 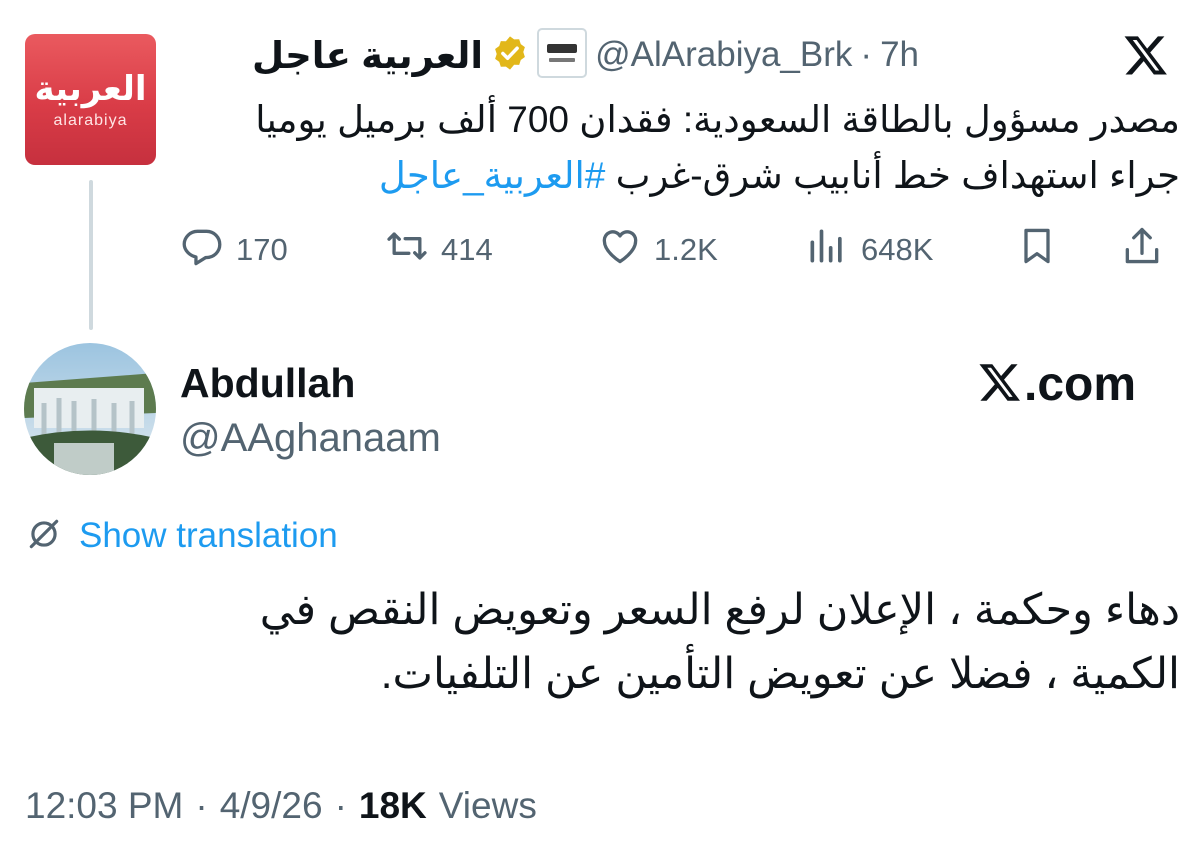 I want to click on show-translation-label: Show translation, so click(x=208, y=536).